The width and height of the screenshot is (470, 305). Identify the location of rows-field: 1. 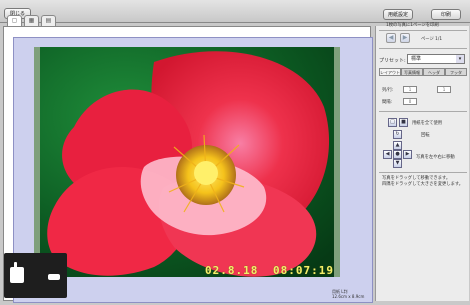
(444, 89).